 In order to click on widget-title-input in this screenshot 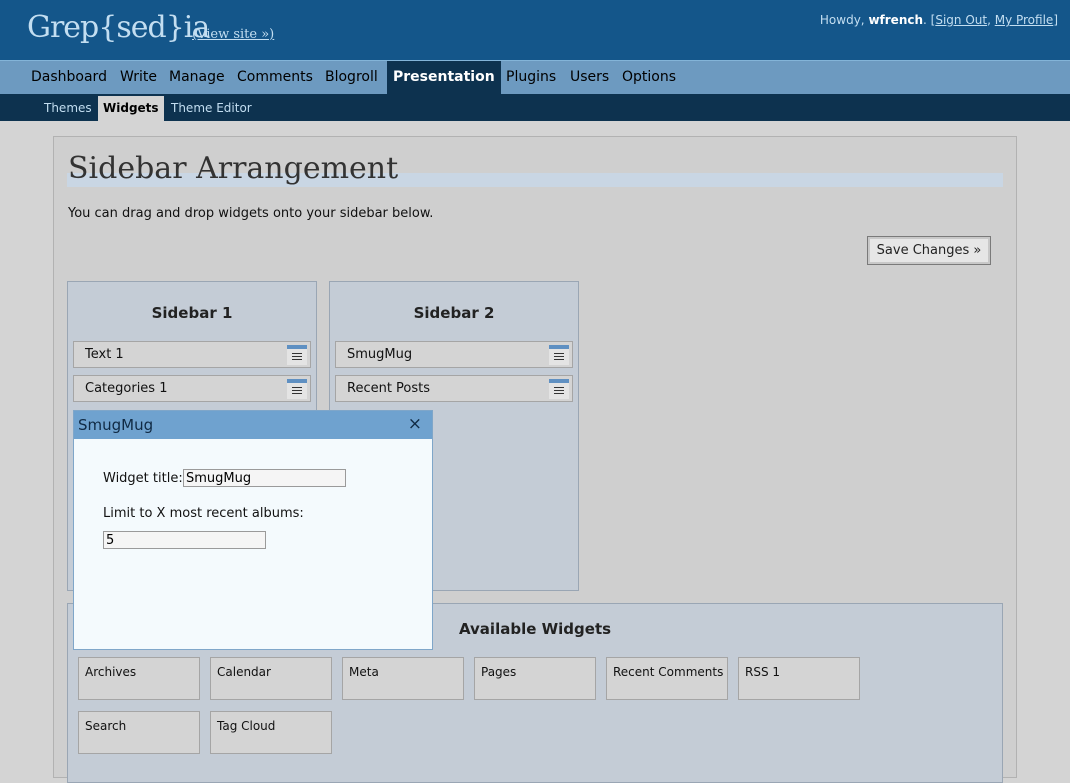, I will do `click(264, 478)`.